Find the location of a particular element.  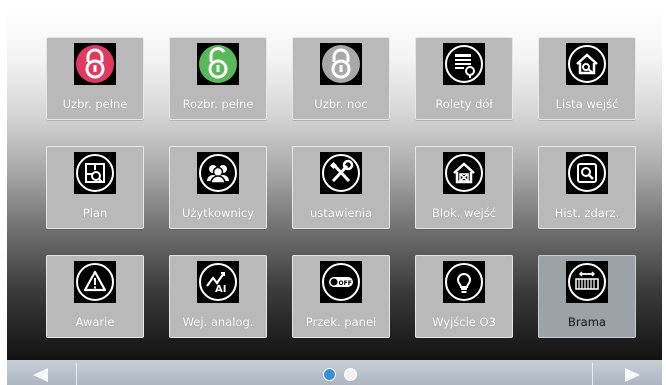

padlock-grey-icon is located at coordinates (341, 64).